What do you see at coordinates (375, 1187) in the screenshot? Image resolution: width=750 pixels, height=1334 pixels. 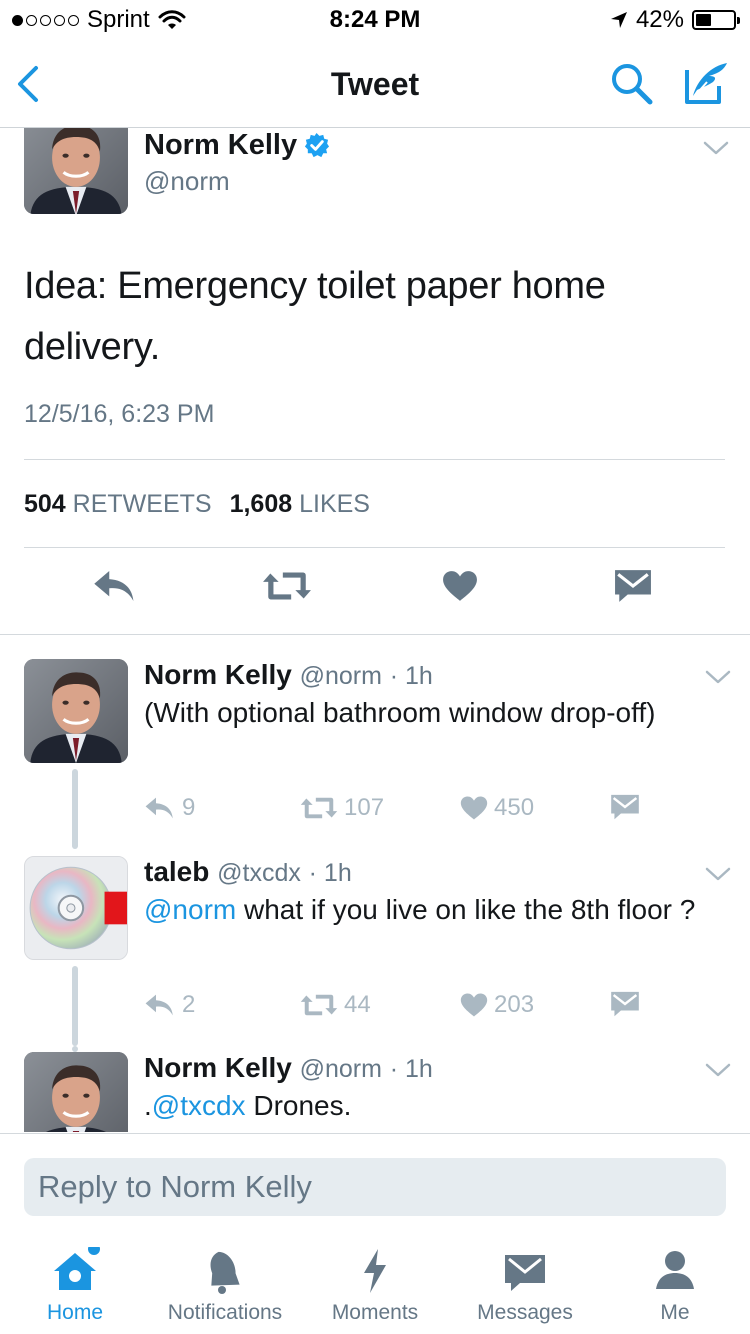 I see `reply-input` at bounding box center [375, 1187].